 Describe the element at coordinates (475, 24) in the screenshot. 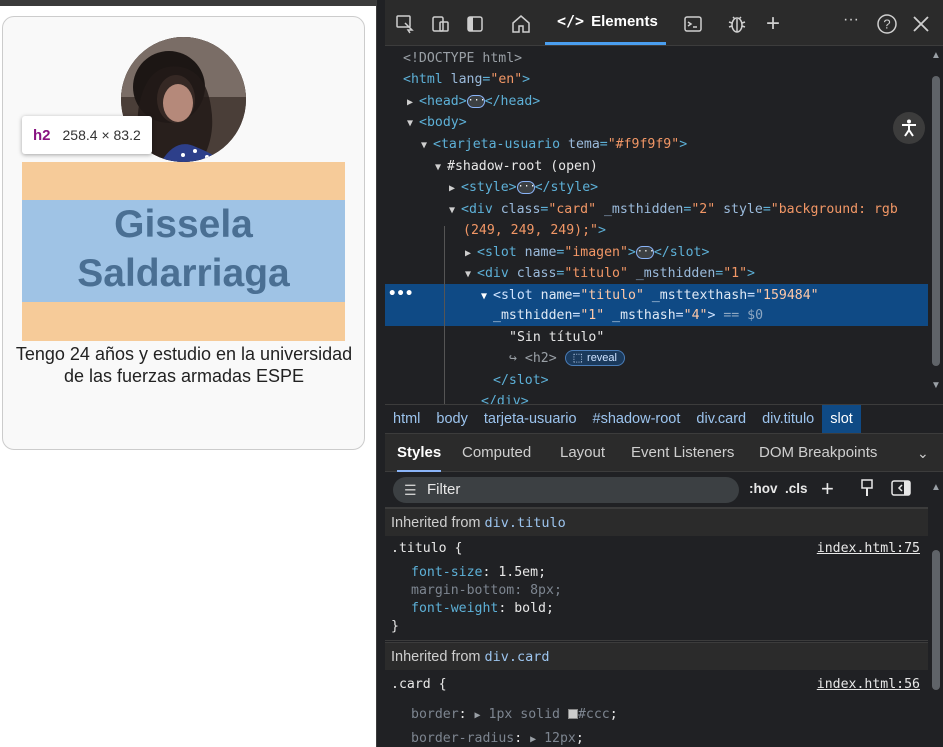

I see `dock-side-icon` at that location.